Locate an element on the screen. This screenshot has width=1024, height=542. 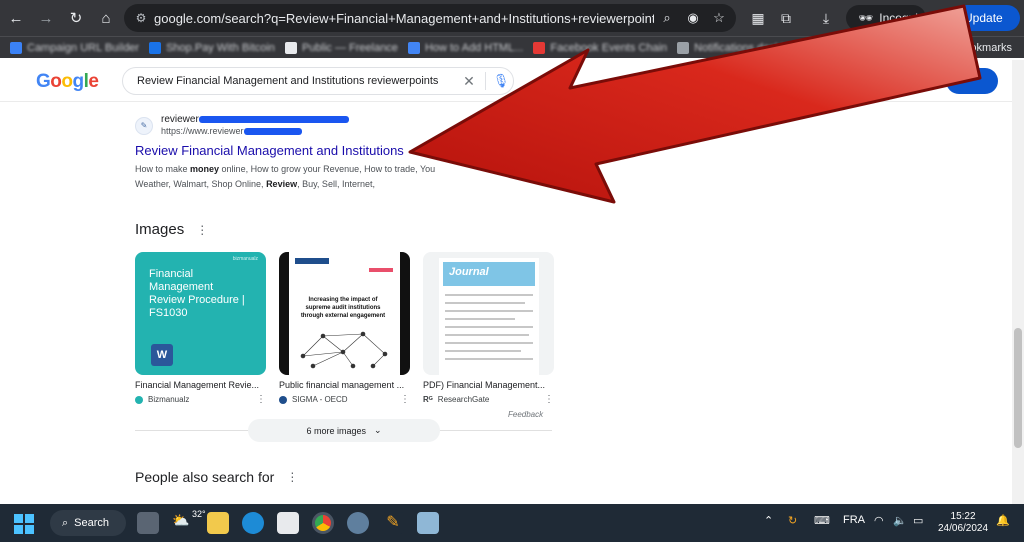
sun-cloud-icon: ⛅ is located at coordinates (181, 520).